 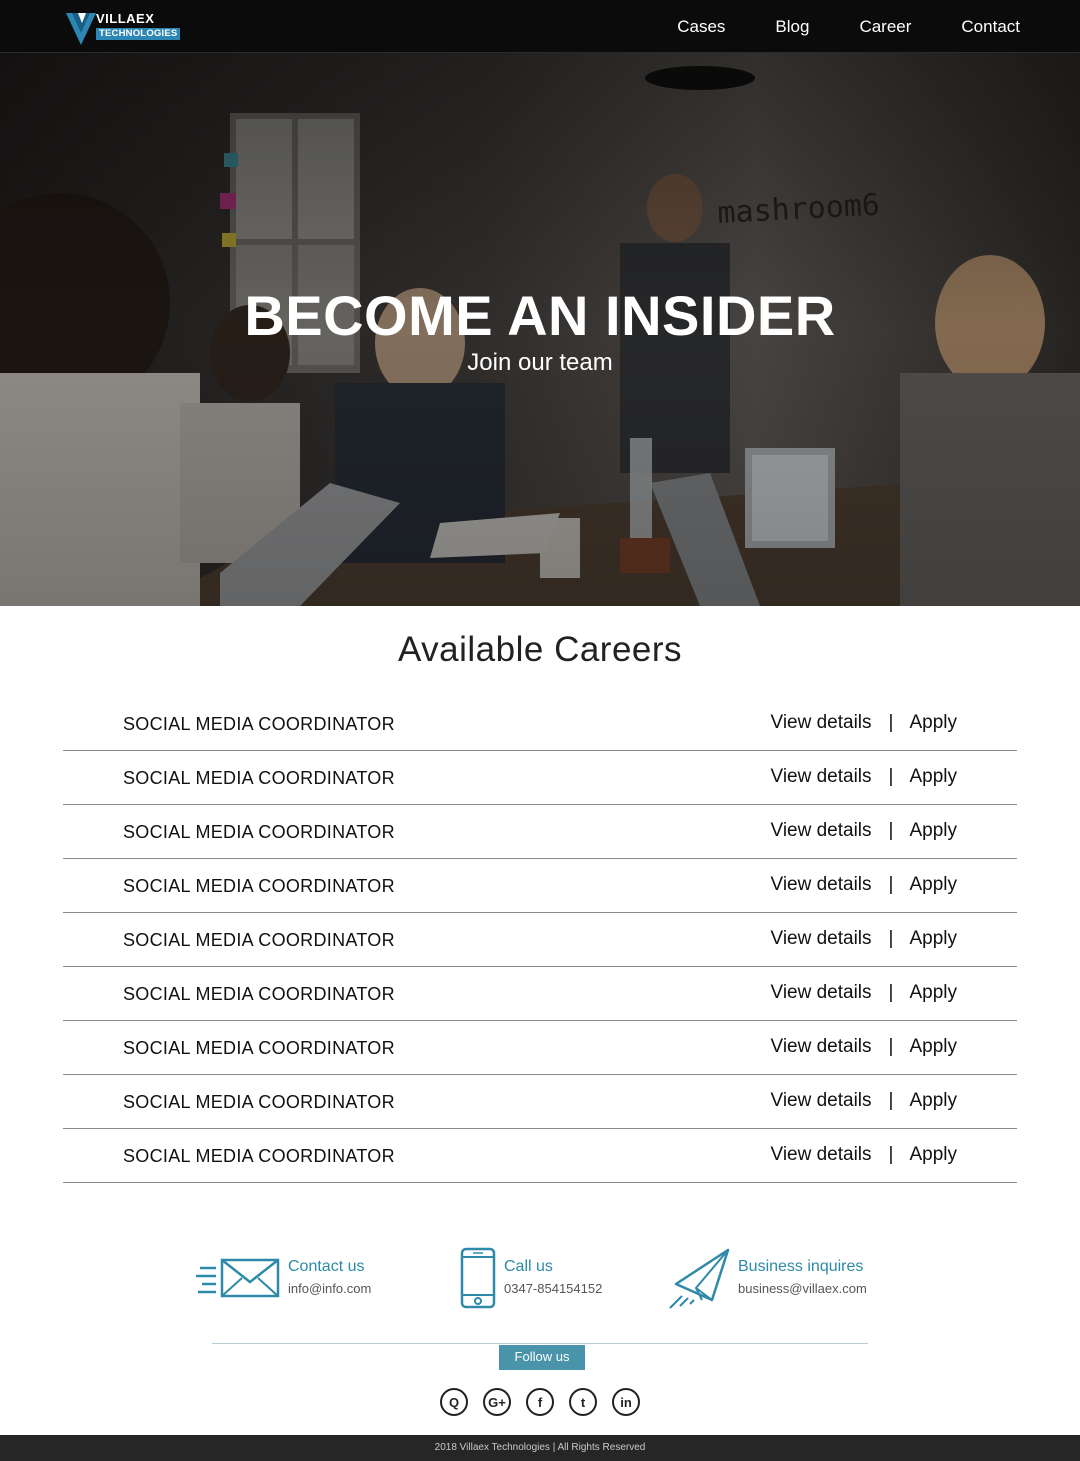 I want to click on careers-heading: Available Careers, so click(x=540, y=649).